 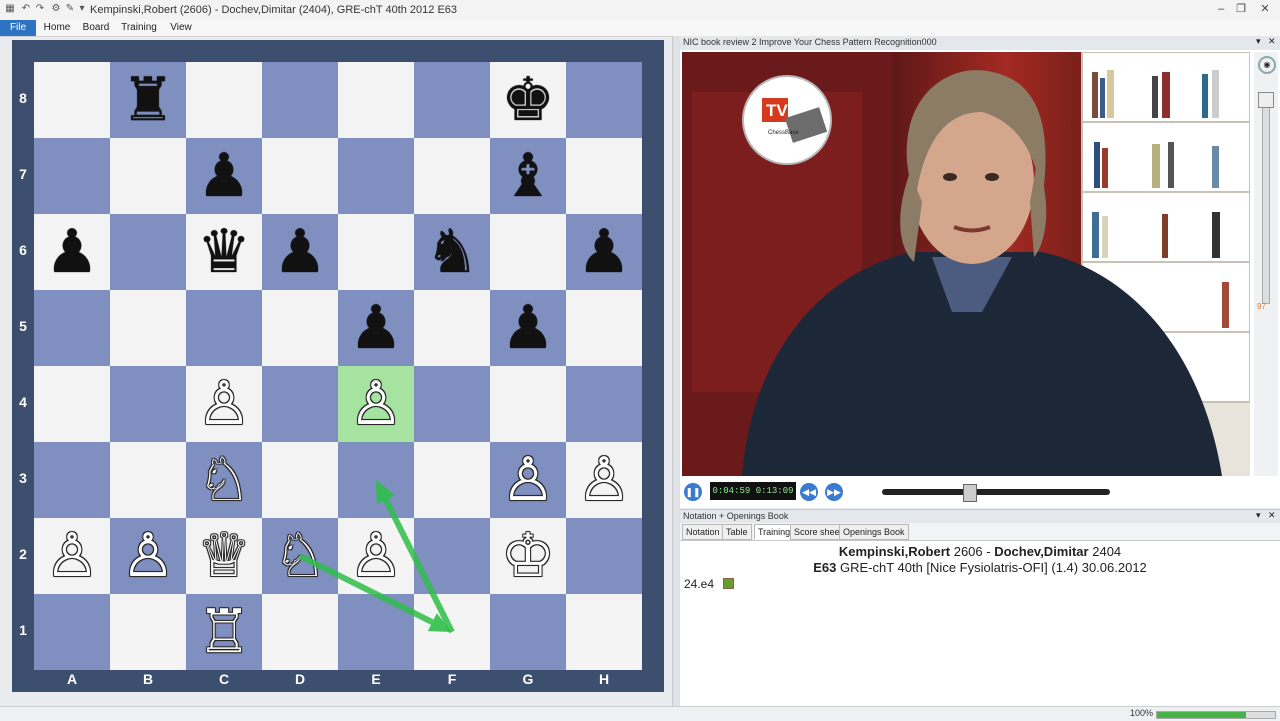 What do you see at coordinates (40, 9) in the screenshot?
I see `redo-icon: ↷` at bounding box center [40, 9].